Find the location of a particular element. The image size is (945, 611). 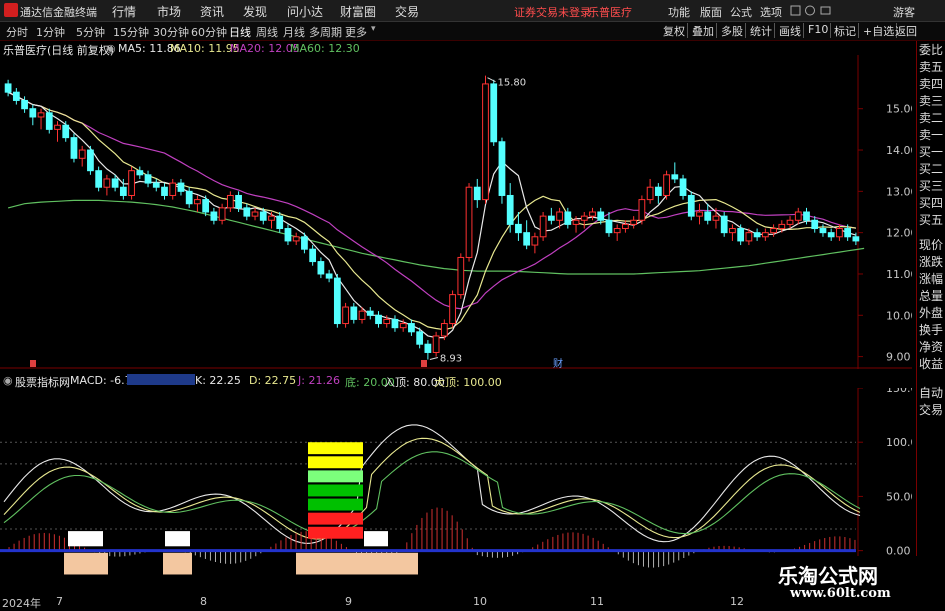

signal-stack-block is located at coordinates (335, 518).